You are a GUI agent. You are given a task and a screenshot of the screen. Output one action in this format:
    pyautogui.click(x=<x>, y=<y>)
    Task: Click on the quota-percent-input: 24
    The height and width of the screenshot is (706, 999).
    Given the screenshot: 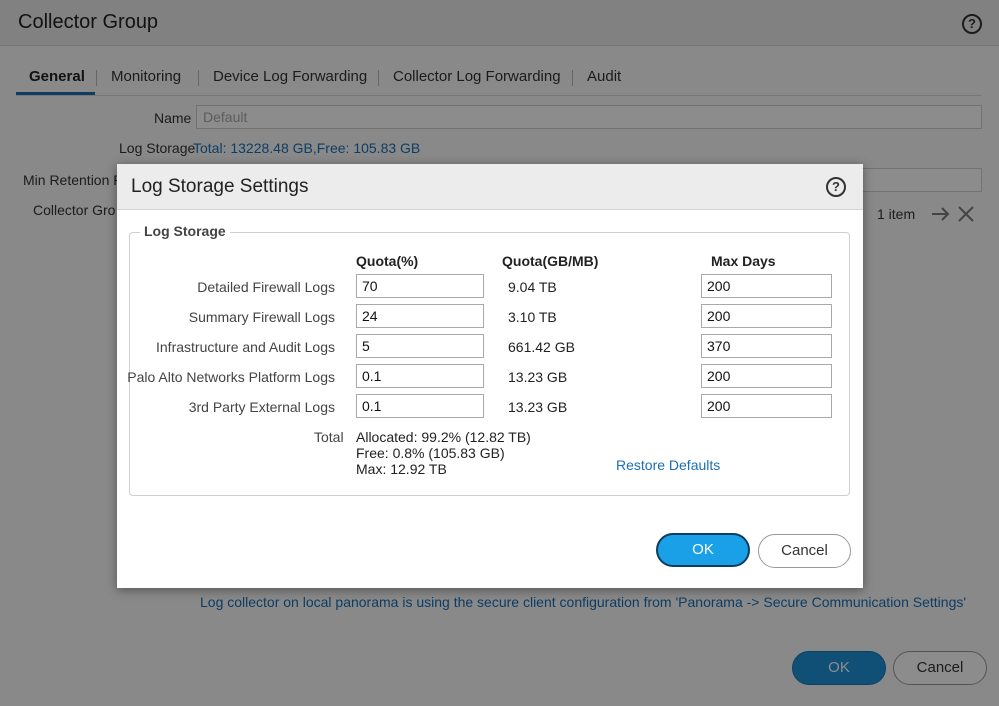 What is the action you would take?
    pyautogui.click(x=420, y=316)
    